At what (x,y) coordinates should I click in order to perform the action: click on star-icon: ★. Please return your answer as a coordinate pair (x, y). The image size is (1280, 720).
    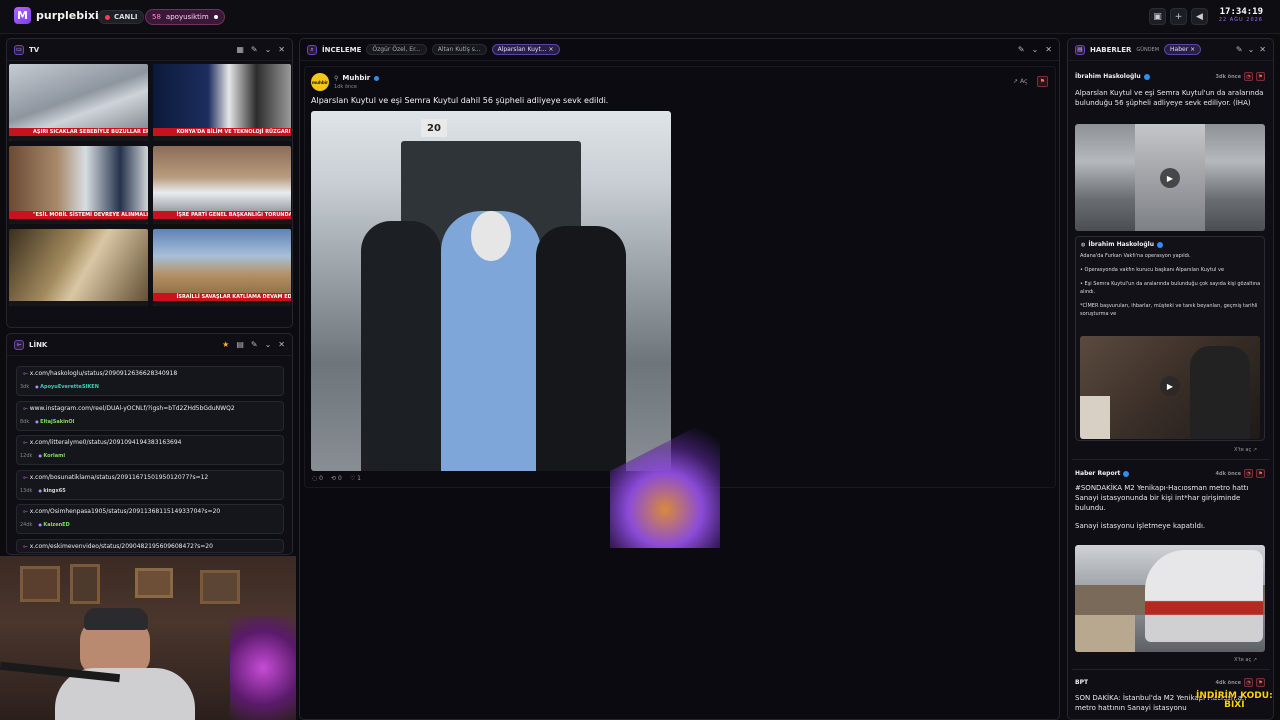
    Looking at the image, I should click on (225, 344).